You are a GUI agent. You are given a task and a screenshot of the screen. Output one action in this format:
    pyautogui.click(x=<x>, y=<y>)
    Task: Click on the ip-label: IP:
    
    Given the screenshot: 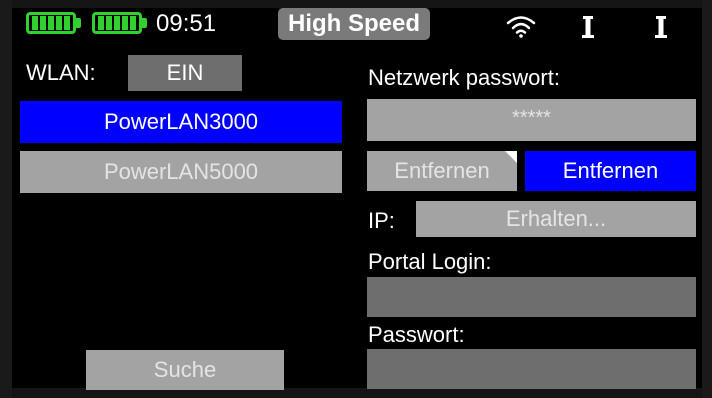 What is the action you would take?
    pyautogui.click(x=381, y=220)
    